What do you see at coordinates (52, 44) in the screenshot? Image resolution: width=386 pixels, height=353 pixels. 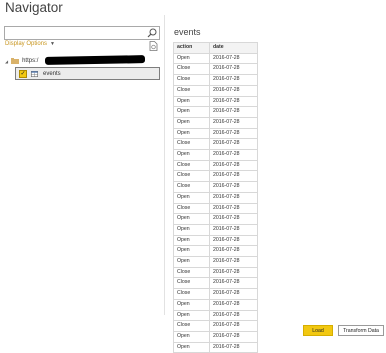 I see `chevron-down-icon: ▼` at bounding box center [52, 44].